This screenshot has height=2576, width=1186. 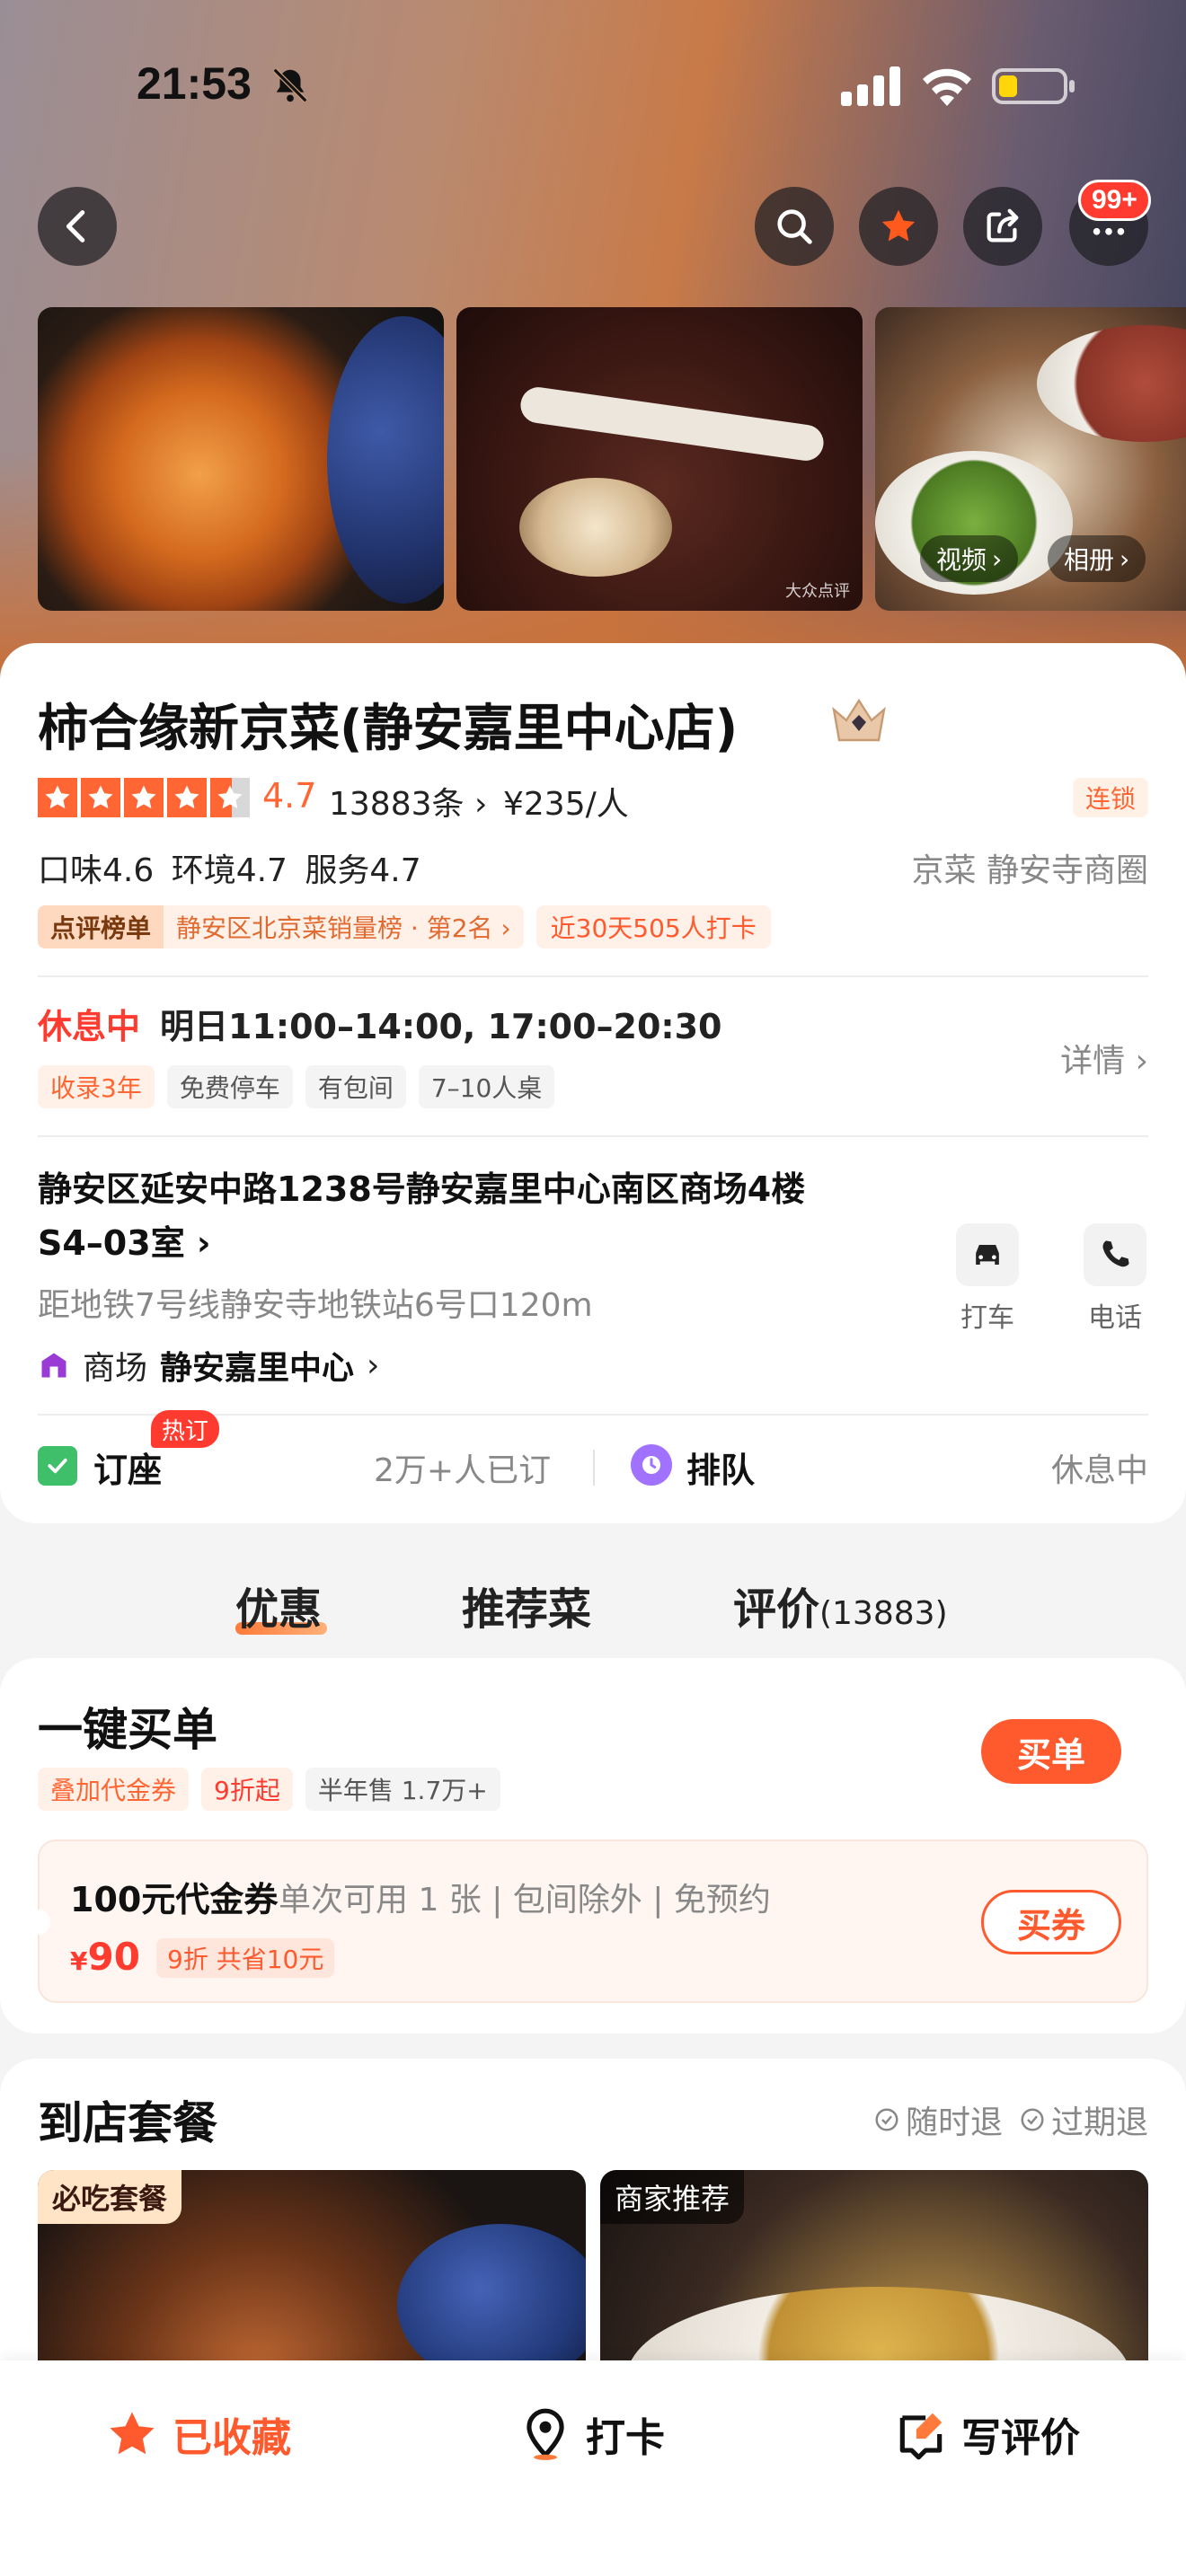 What do you see at coordinates (185, 1429) in the screenshot?
I see `hot-badge: 热订` at bounding box center [185, 1429].